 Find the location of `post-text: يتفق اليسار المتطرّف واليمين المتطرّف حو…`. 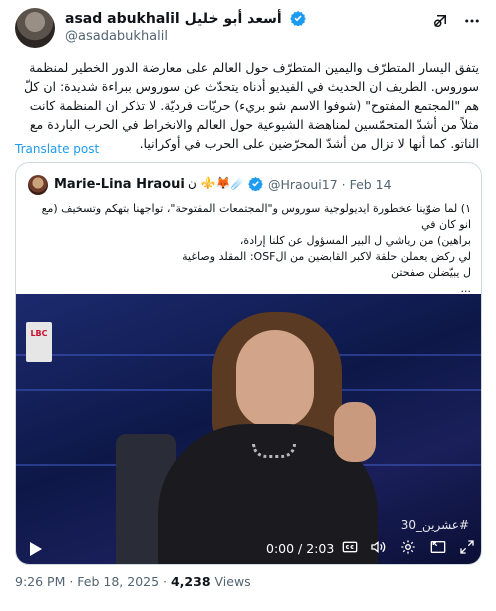

post-text: يتفق اليسار المتطرّف واليمين المتطرّف حو… is located at coordinates (251, 105).